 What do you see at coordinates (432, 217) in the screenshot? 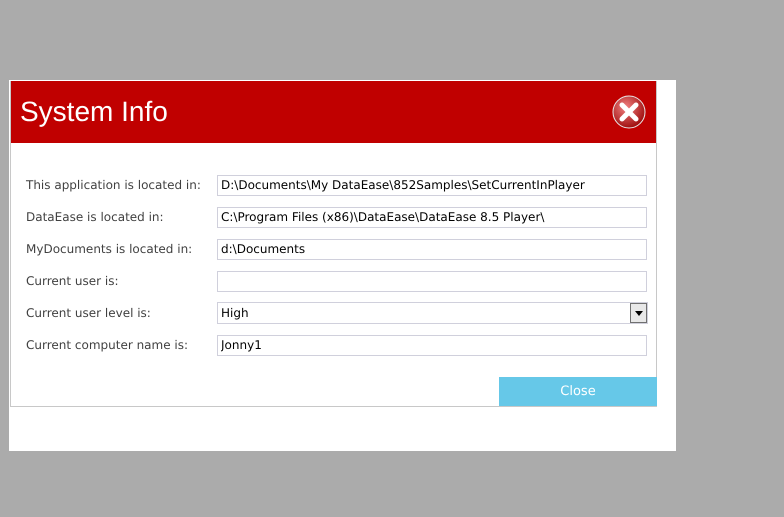
I see `input-field: C:\Program Files (x86)\DataEase\DataEase 8.5 Player\` at bounding box center [432, 217].